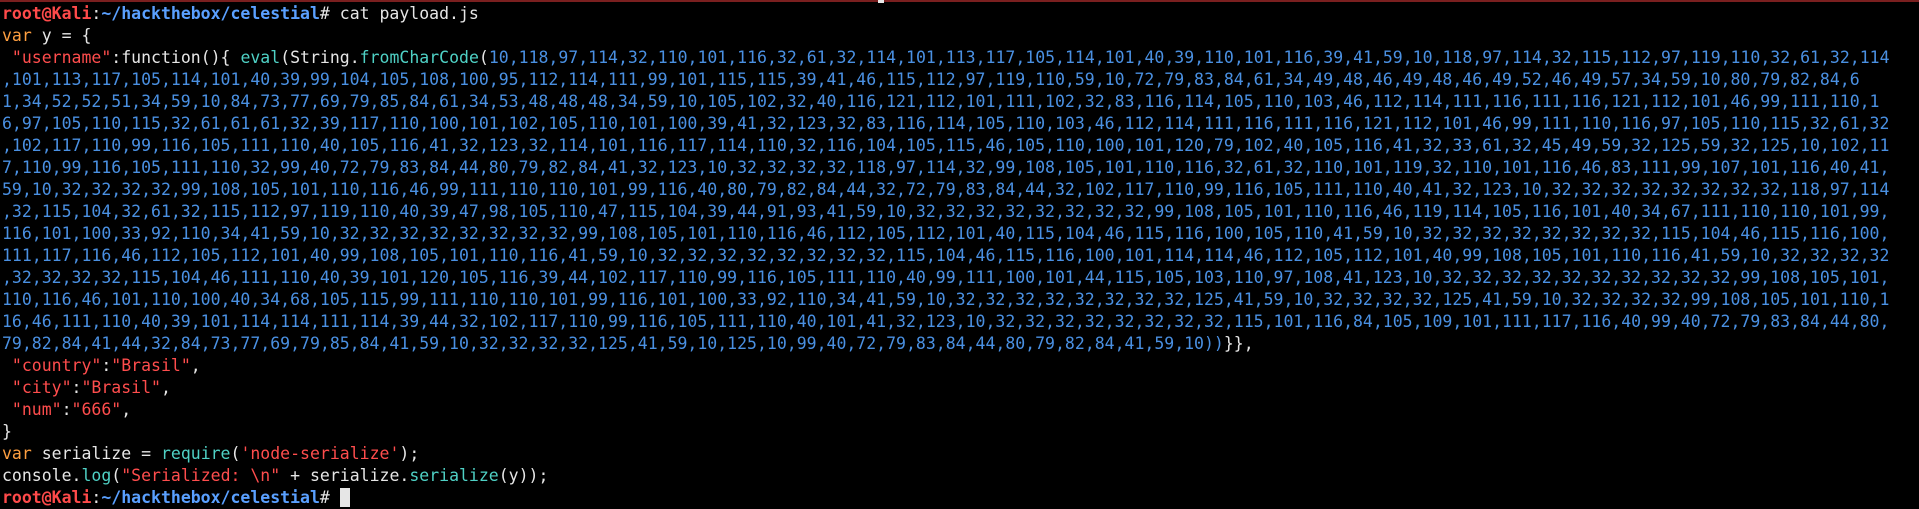  What do you see at coordinates (195, 453) in the screenshot?
I see `require-function: require` at bounding box center [195, 453].